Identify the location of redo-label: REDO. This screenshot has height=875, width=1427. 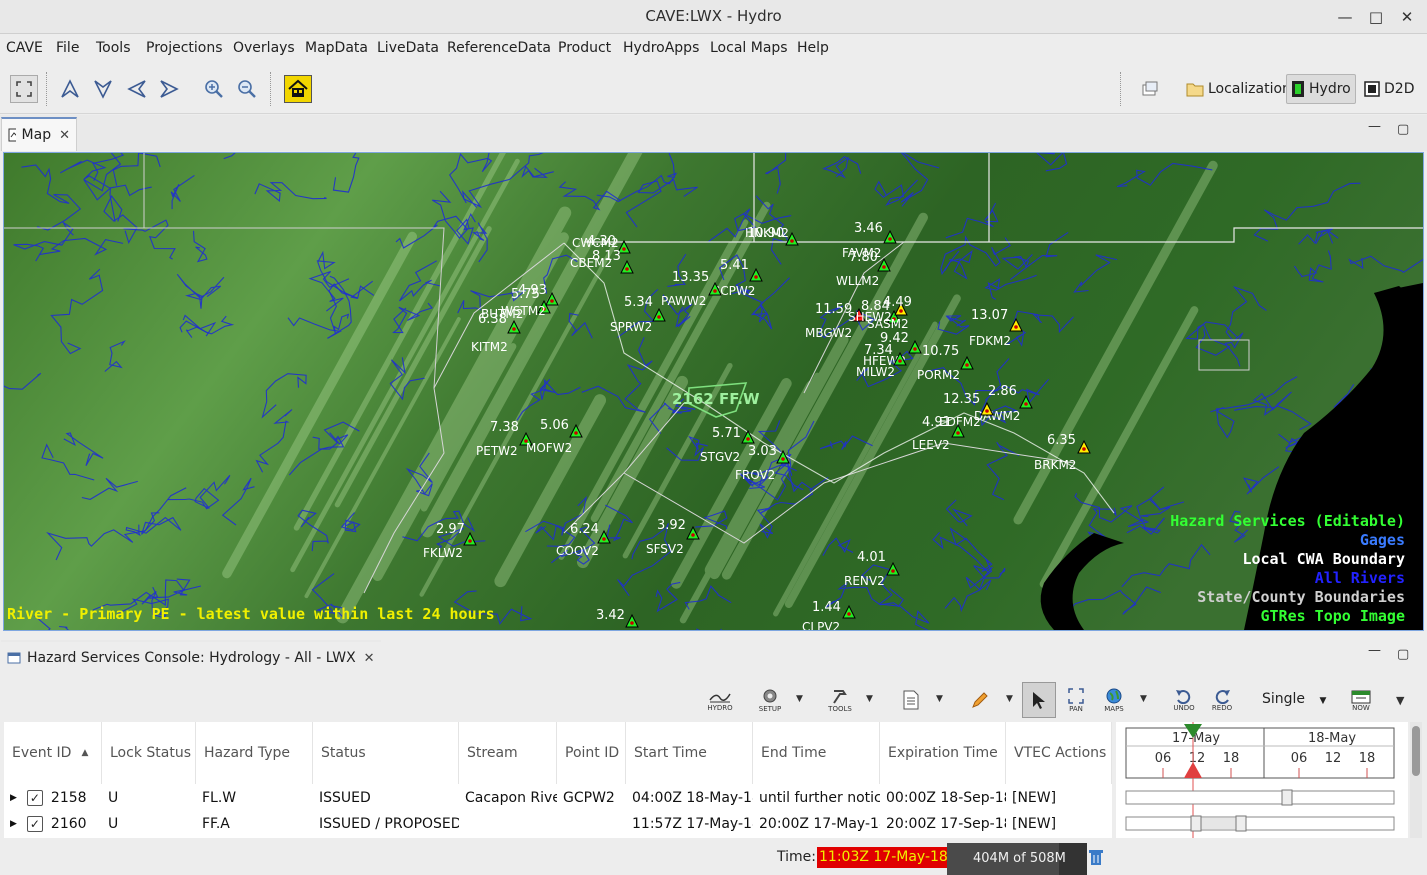
(1222, 708).